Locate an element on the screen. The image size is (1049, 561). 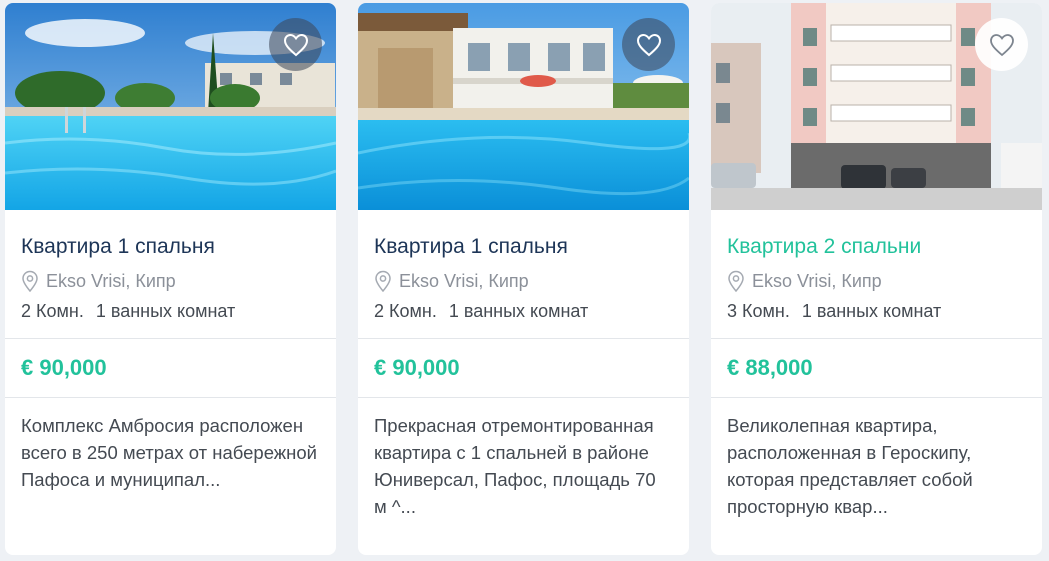
listing-specs: 3 Комн. 1 ванных комнат is located at coordinates (876, 312).